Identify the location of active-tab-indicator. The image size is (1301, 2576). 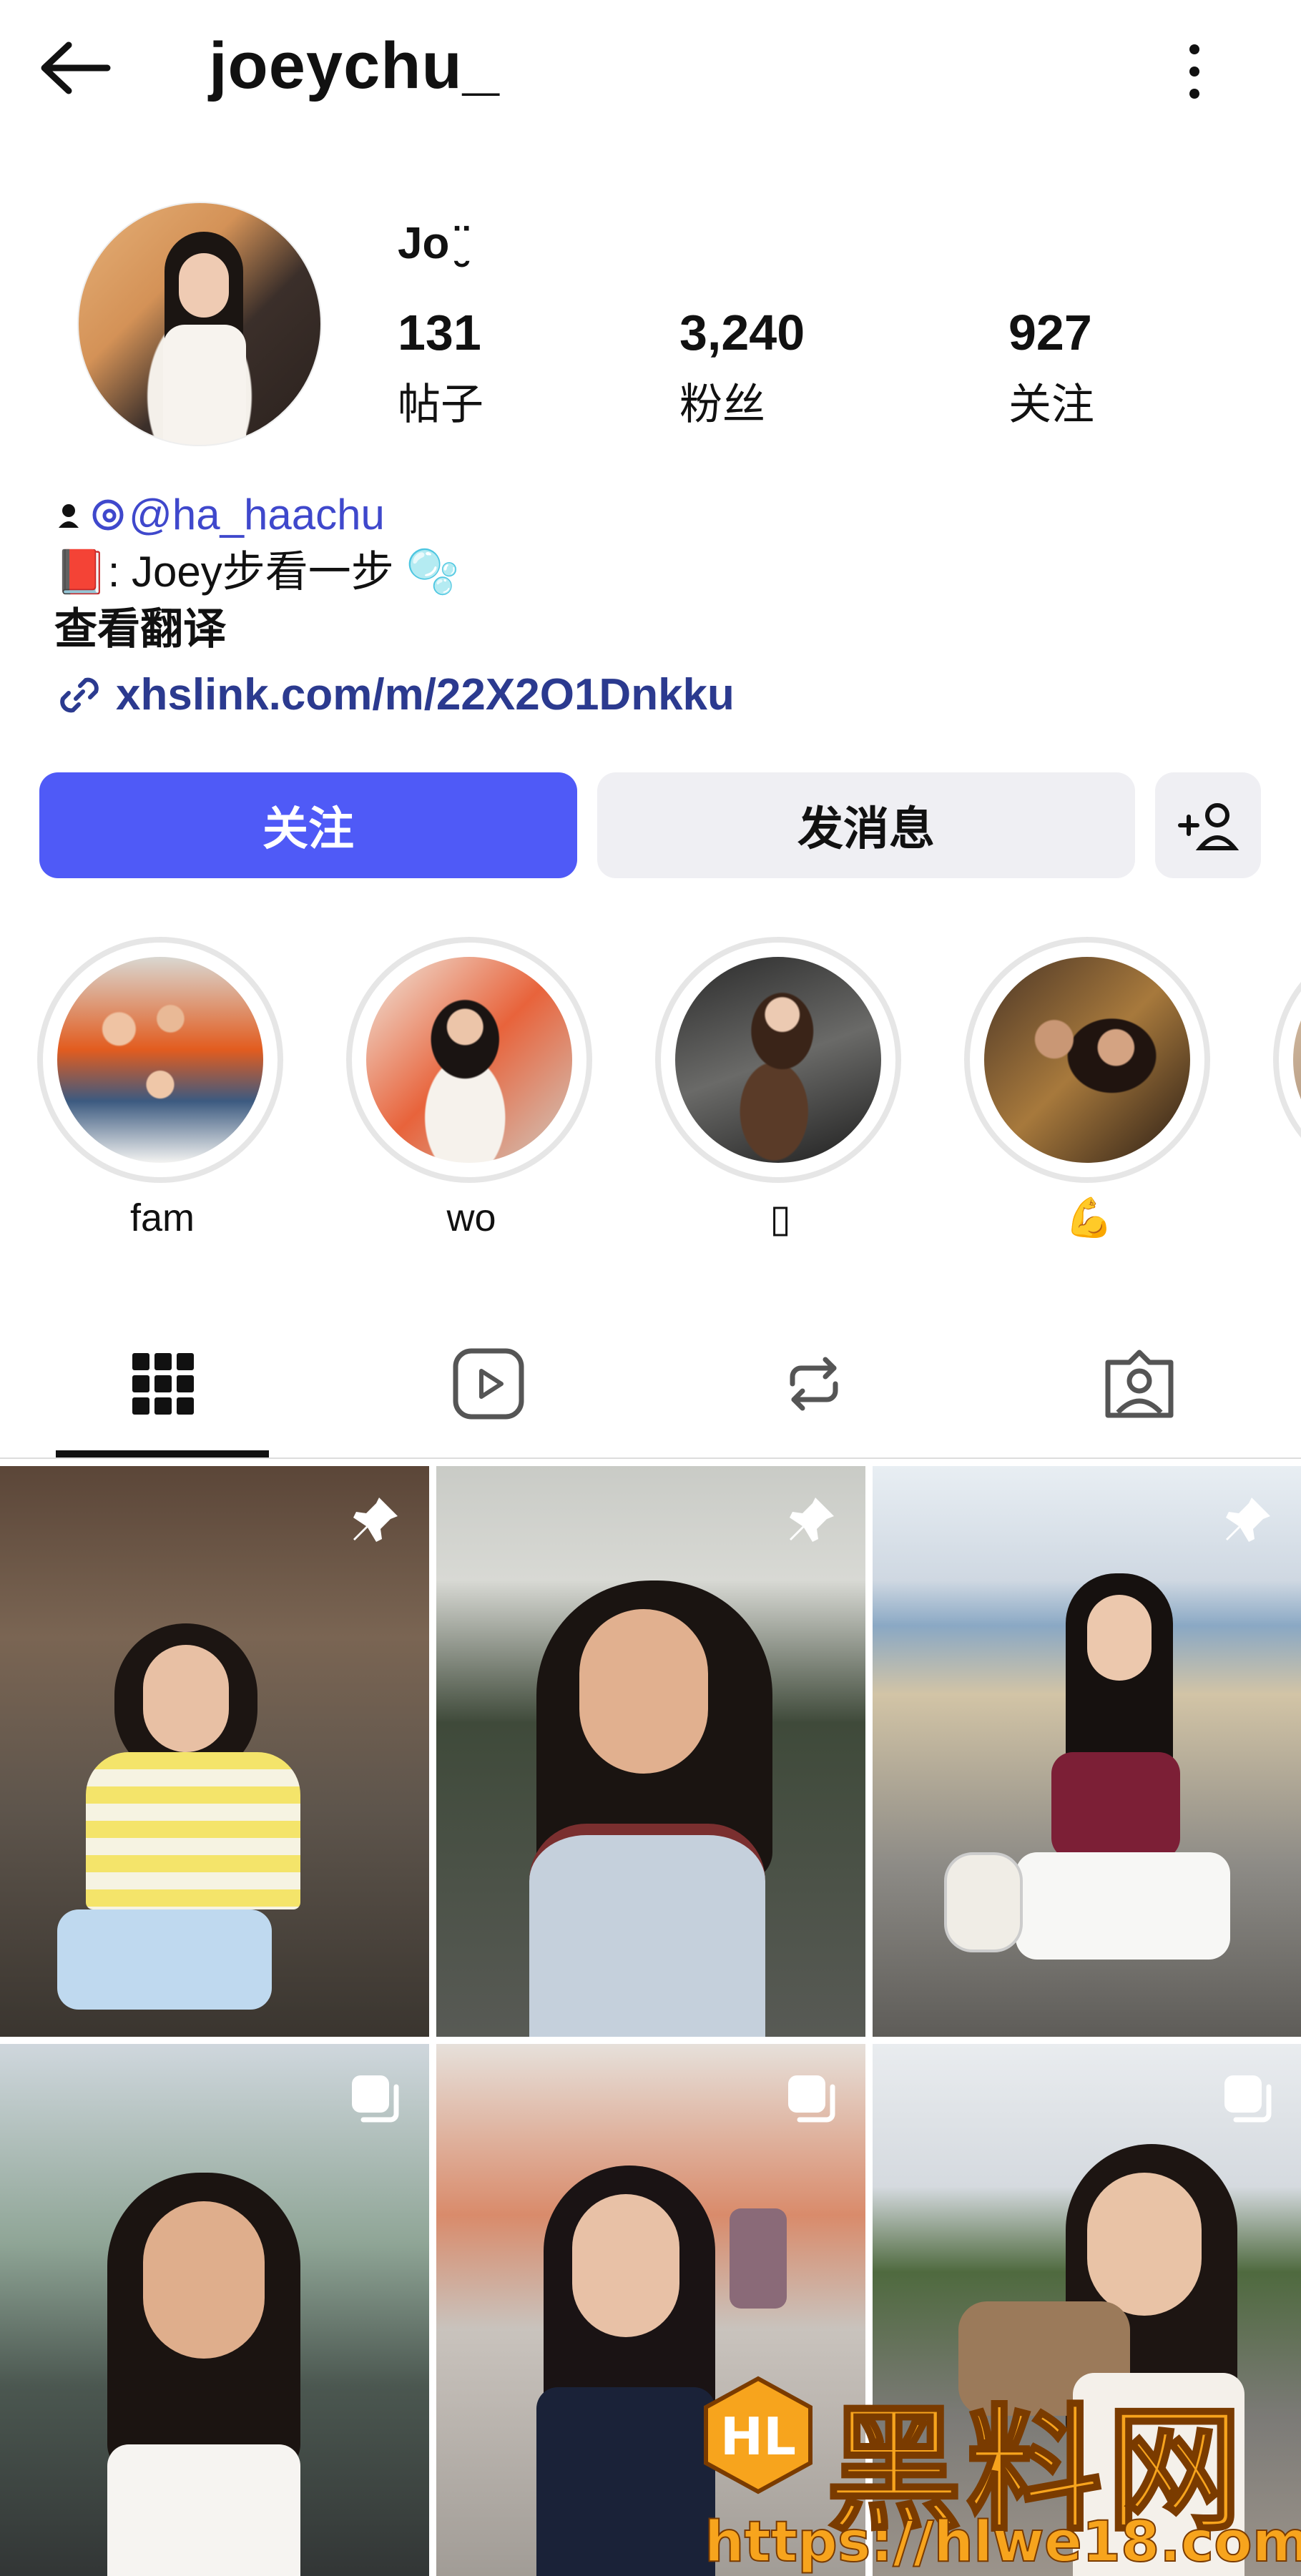
(163, 1454).